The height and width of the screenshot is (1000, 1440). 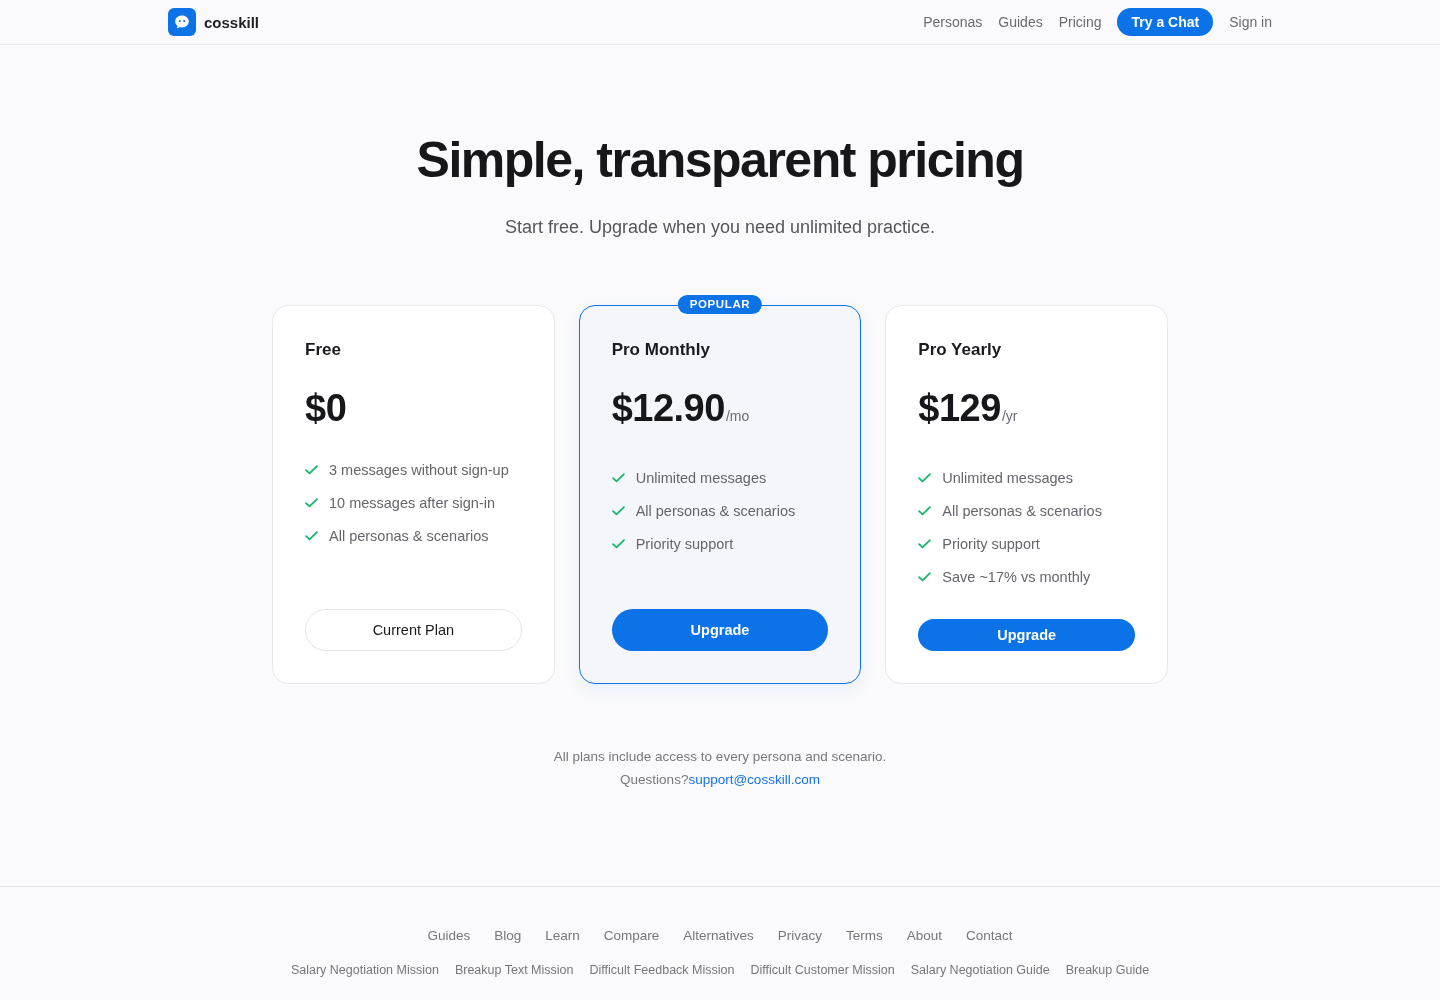 What do you see at coordinates (182, 22) in the screenshot?
I see `chat-logo-icon` at bounding box center [182, 22].